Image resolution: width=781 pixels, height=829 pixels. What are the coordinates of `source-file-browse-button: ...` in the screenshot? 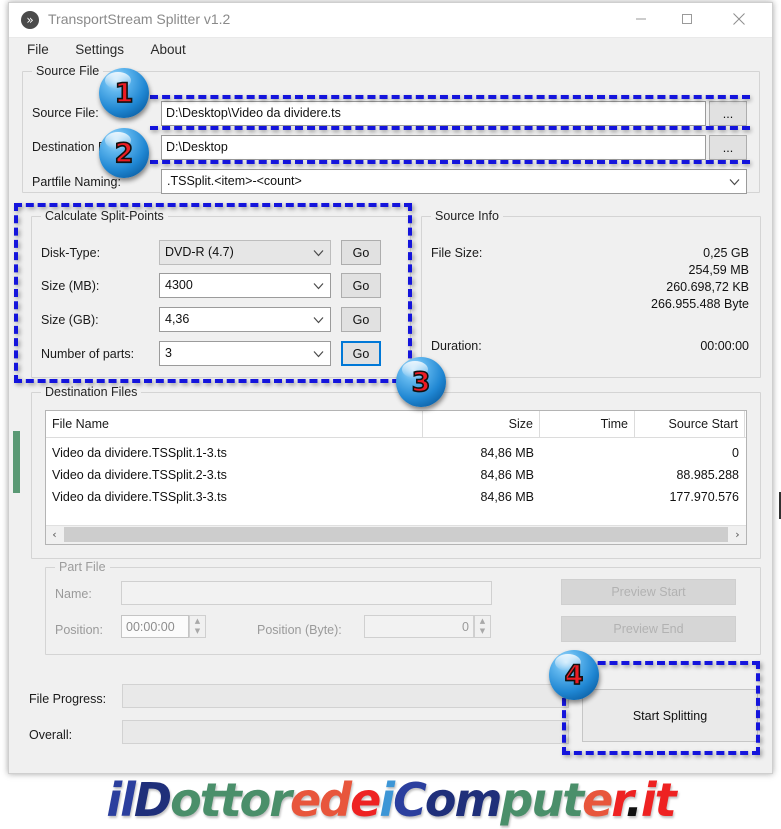 It's located at (728, 113).